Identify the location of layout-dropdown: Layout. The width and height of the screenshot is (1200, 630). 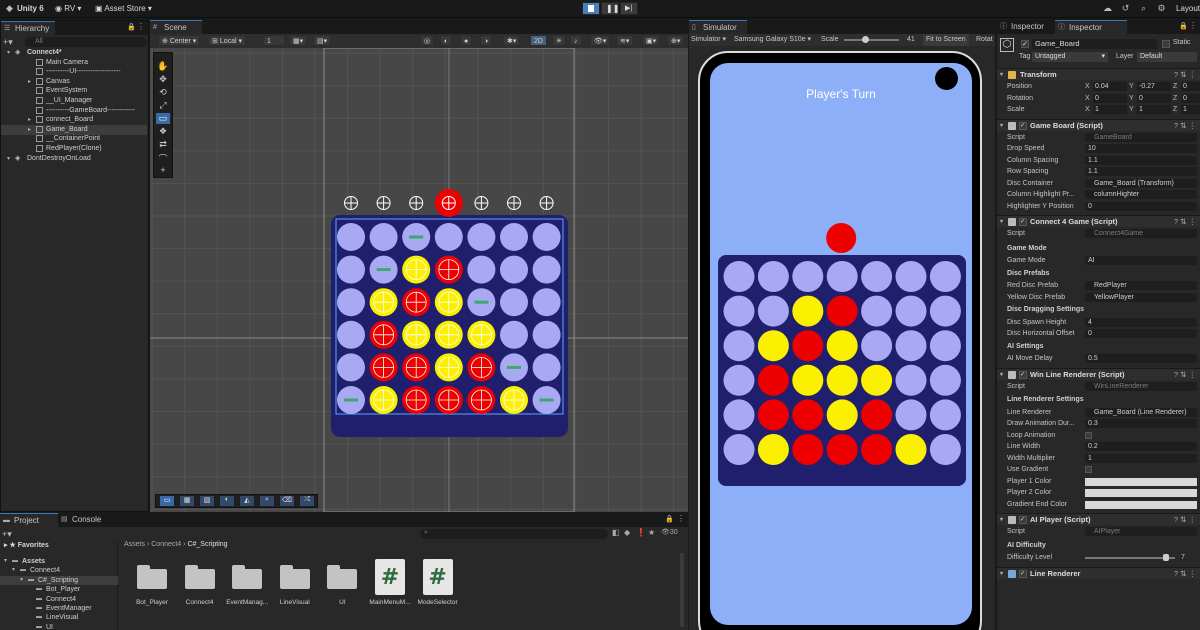
(1188, 9).